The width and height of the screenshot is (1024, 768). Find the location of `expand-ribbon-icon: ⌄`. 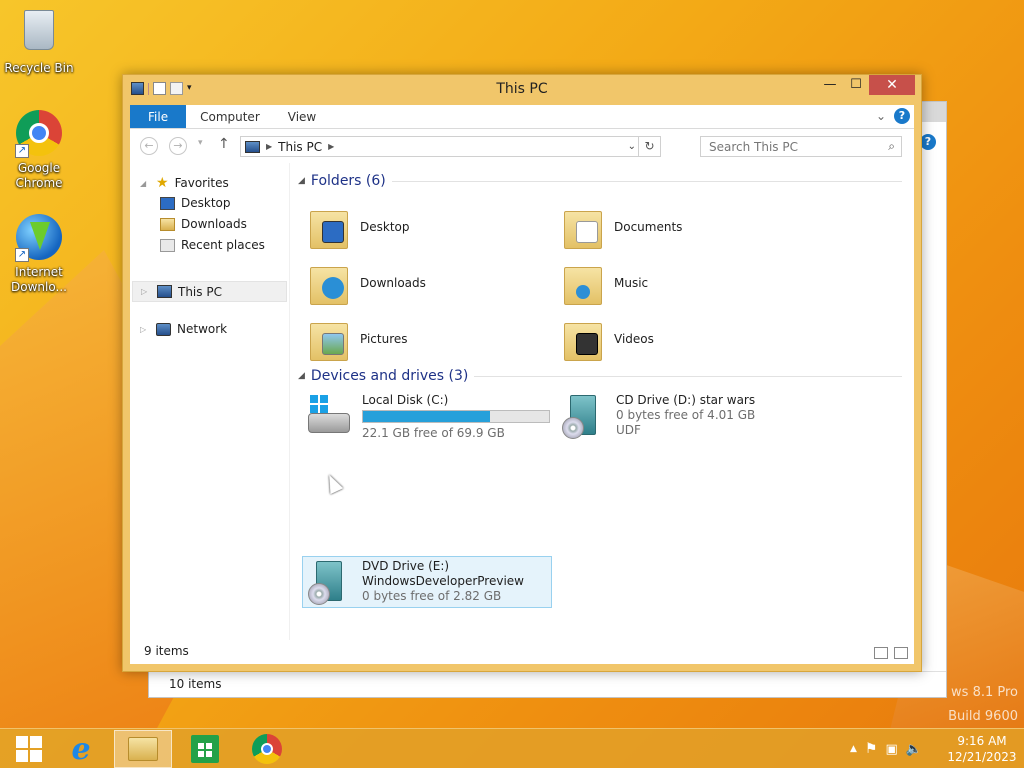

expand-ribbon-icon: ⌄ is located at coordinates (881, 116).